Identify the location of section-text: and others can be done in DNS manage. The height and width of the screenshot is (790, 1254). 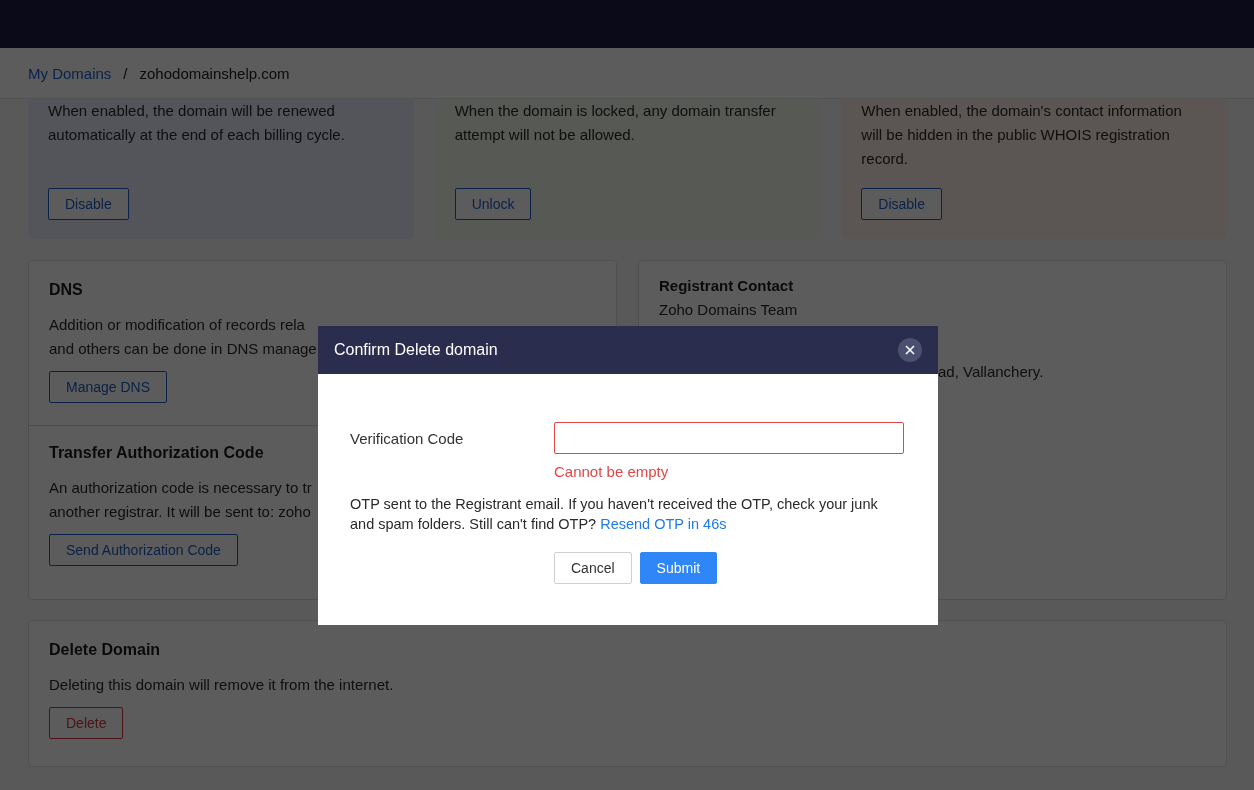
(183, 349).